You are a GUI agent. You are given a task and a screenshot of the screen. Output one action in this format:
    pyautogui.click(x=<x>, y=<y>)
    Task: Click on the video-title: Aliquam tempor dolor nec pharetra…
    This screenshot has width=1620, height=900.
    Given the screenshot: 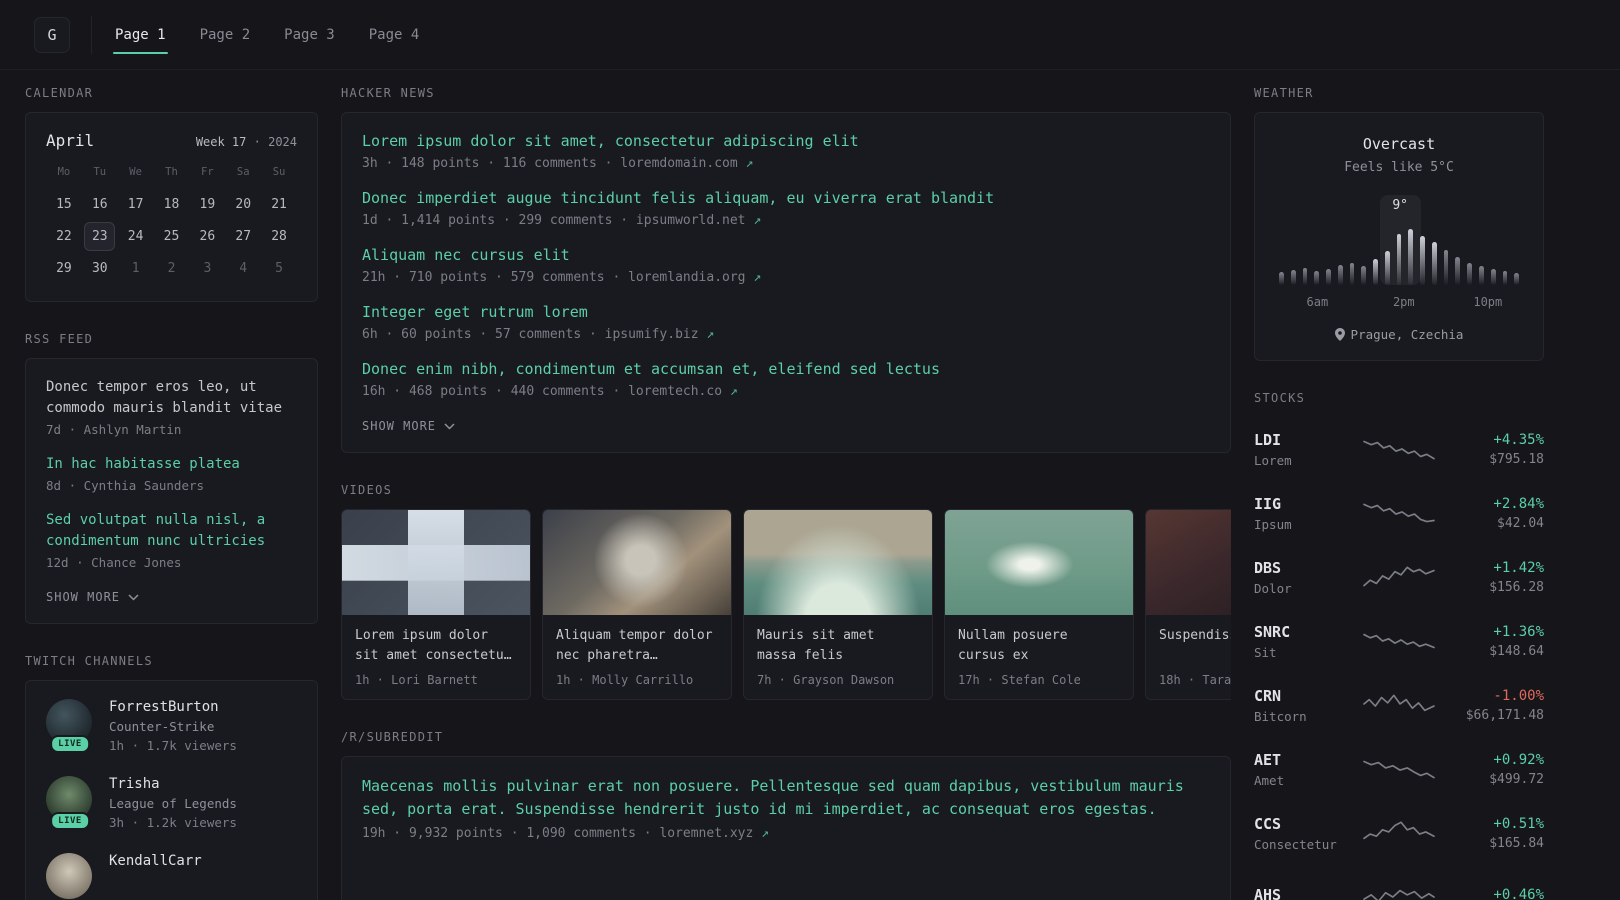 What is the action you would take?
    pyautogui.click(x=637, y=645)
    